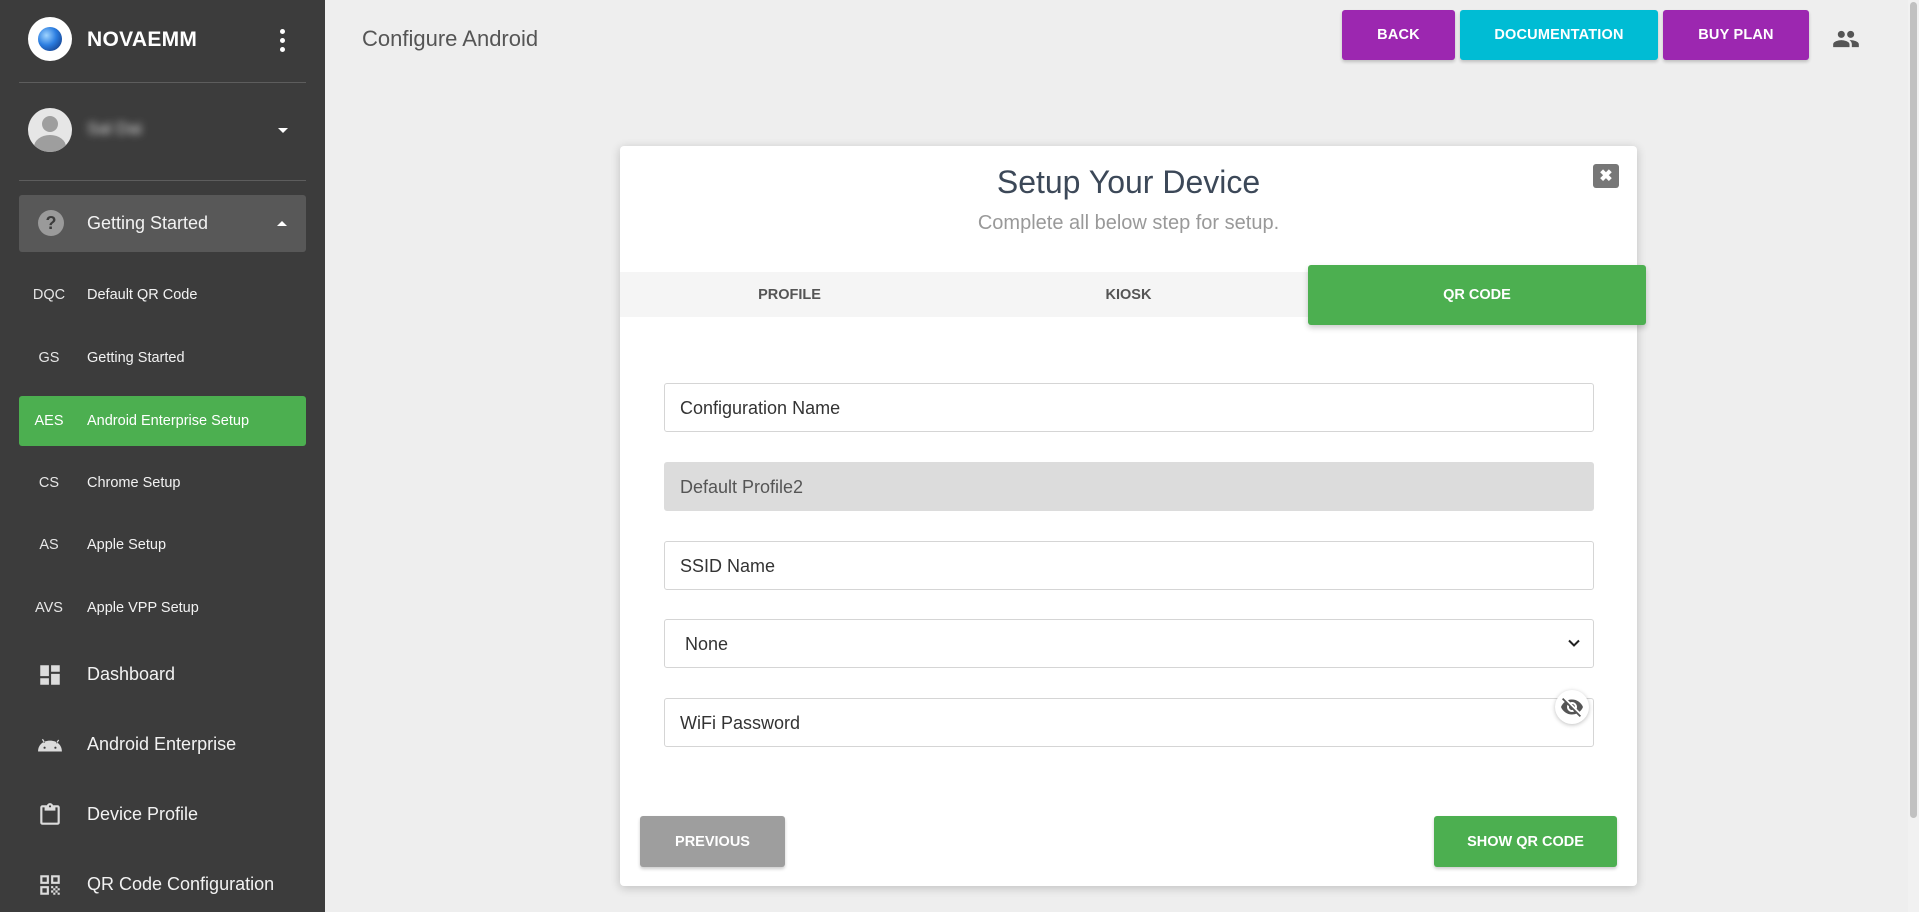 The height and width of the screenshot is (912, 1919). I want to click on sidebar-item-qr-code-configuration: QR Code Configuration, so click(162, 884).